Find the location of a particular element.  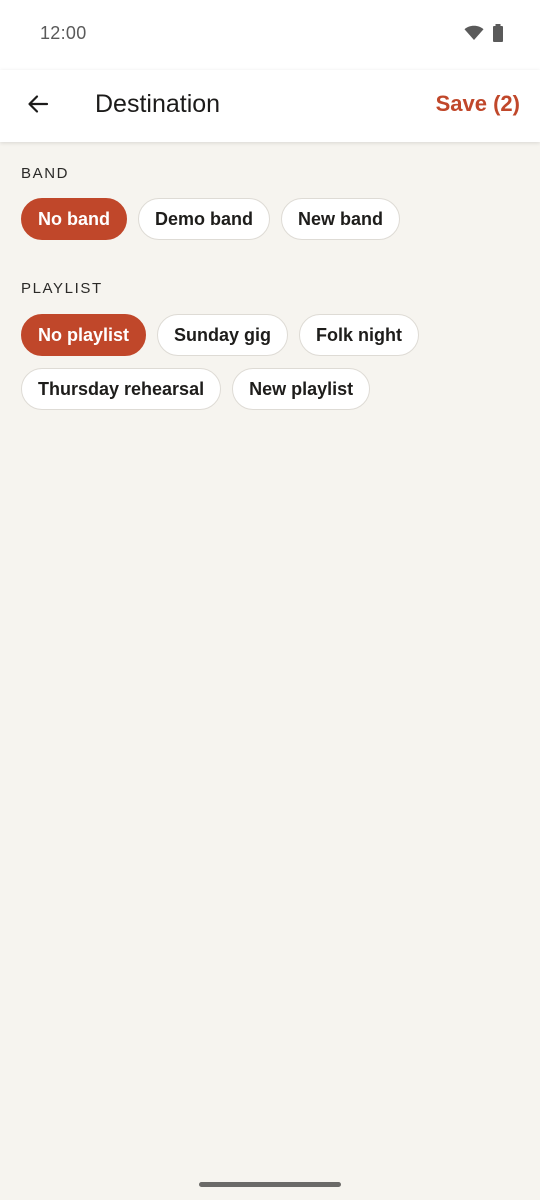

playlist-chip-row-2: Thursday rehearsal New playlist is located at coordinates (196, 389).